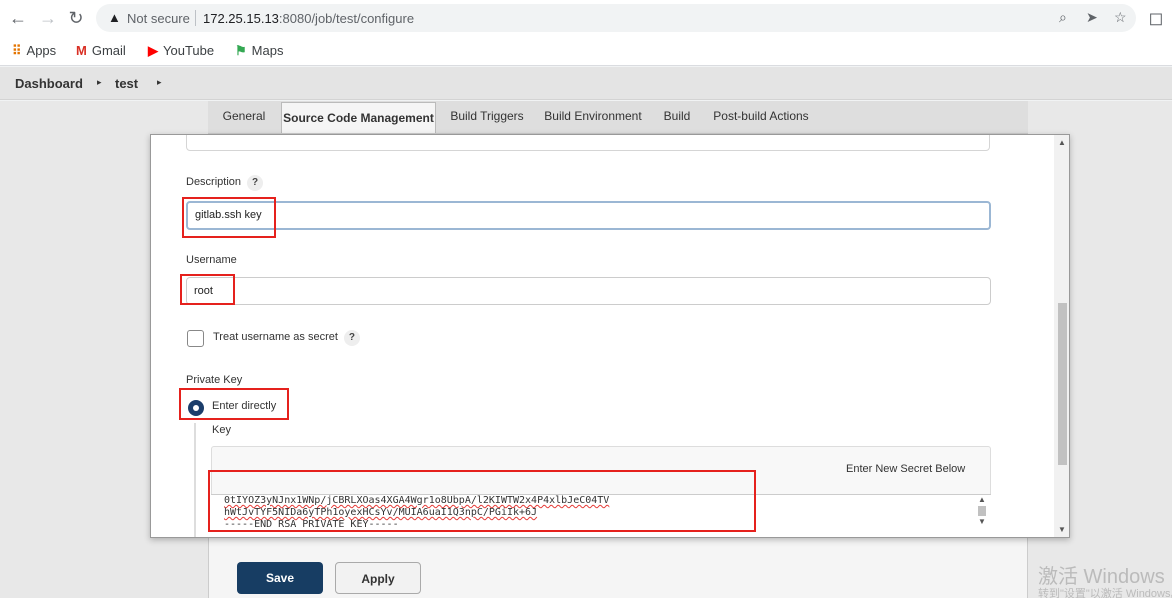  What do you see at coordinates (17, 50) in the screenshot?
I see `apps-grid-icon: ⠿` at bounding box center [17, 50].